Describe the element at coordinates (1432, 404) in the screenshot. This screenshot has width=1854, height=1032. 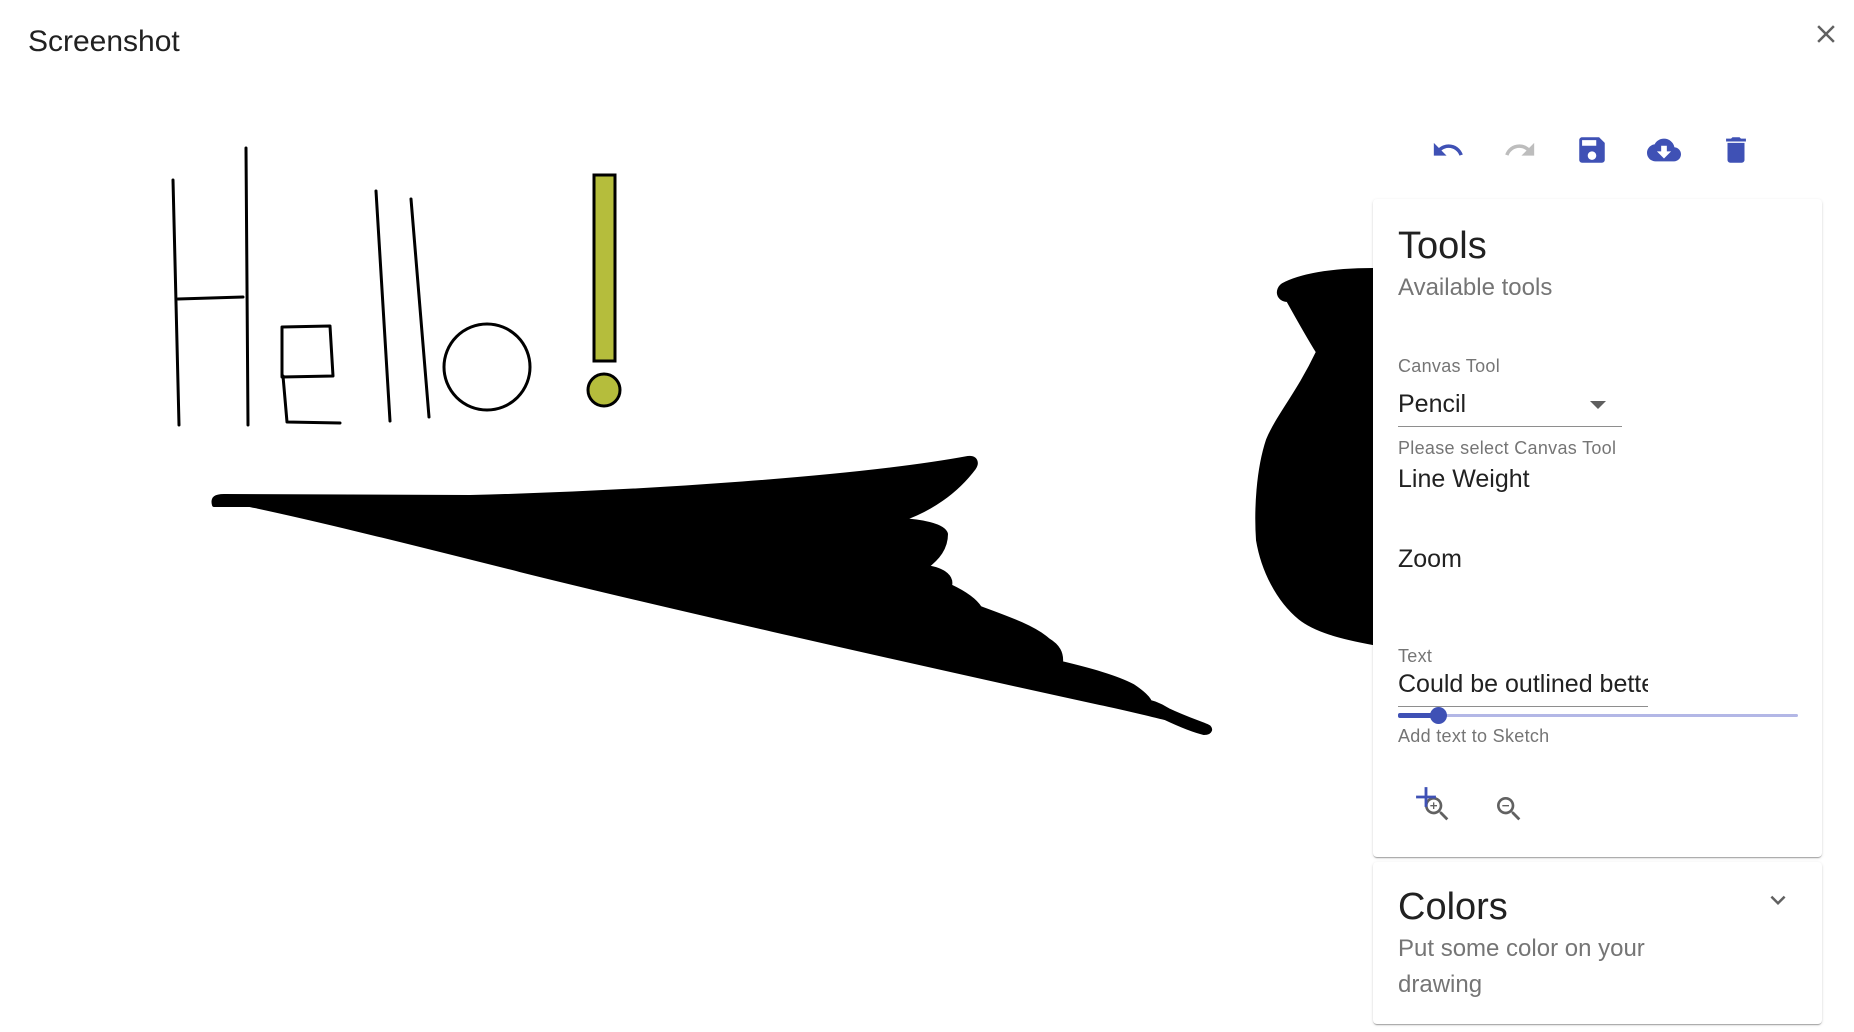
I see `canvas-tool-value: Pencil` at that location.